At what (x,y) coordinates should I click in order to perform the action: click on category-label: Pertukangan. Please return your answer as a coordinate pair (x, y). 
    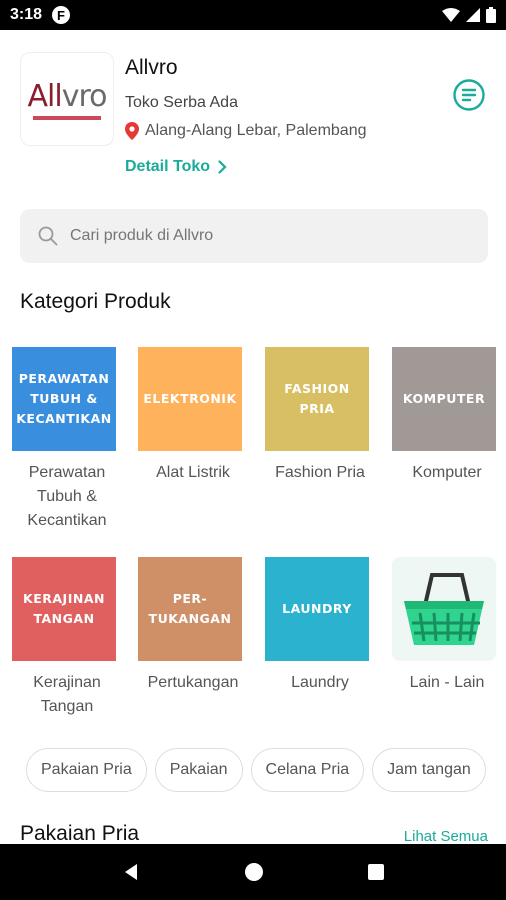
    Looking at the image, I should click on (193, 682).